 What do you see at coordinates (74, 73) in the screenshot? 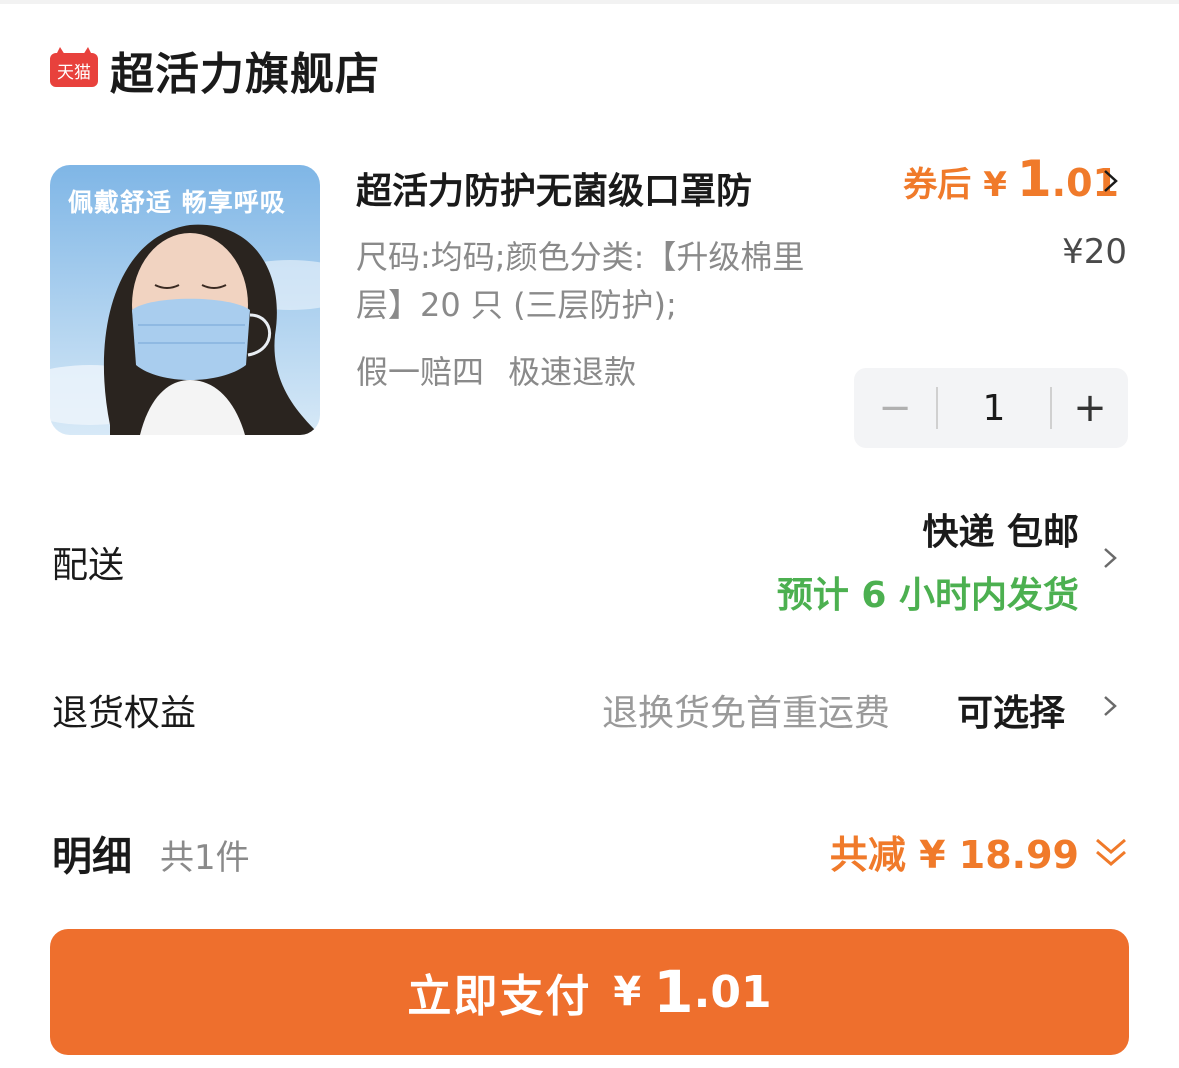
I see `tmall-badge-text: 天猫` at bounding box center [74, 73].